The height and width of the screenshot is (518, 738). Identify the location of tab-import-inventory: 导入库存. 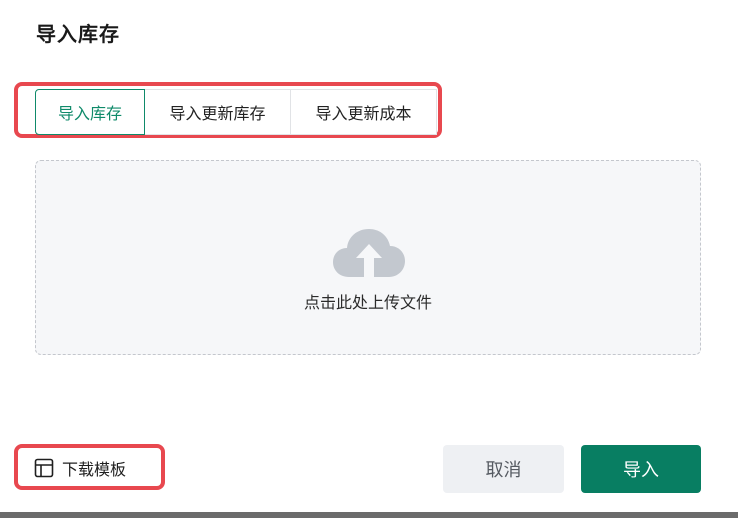
(90, 112).